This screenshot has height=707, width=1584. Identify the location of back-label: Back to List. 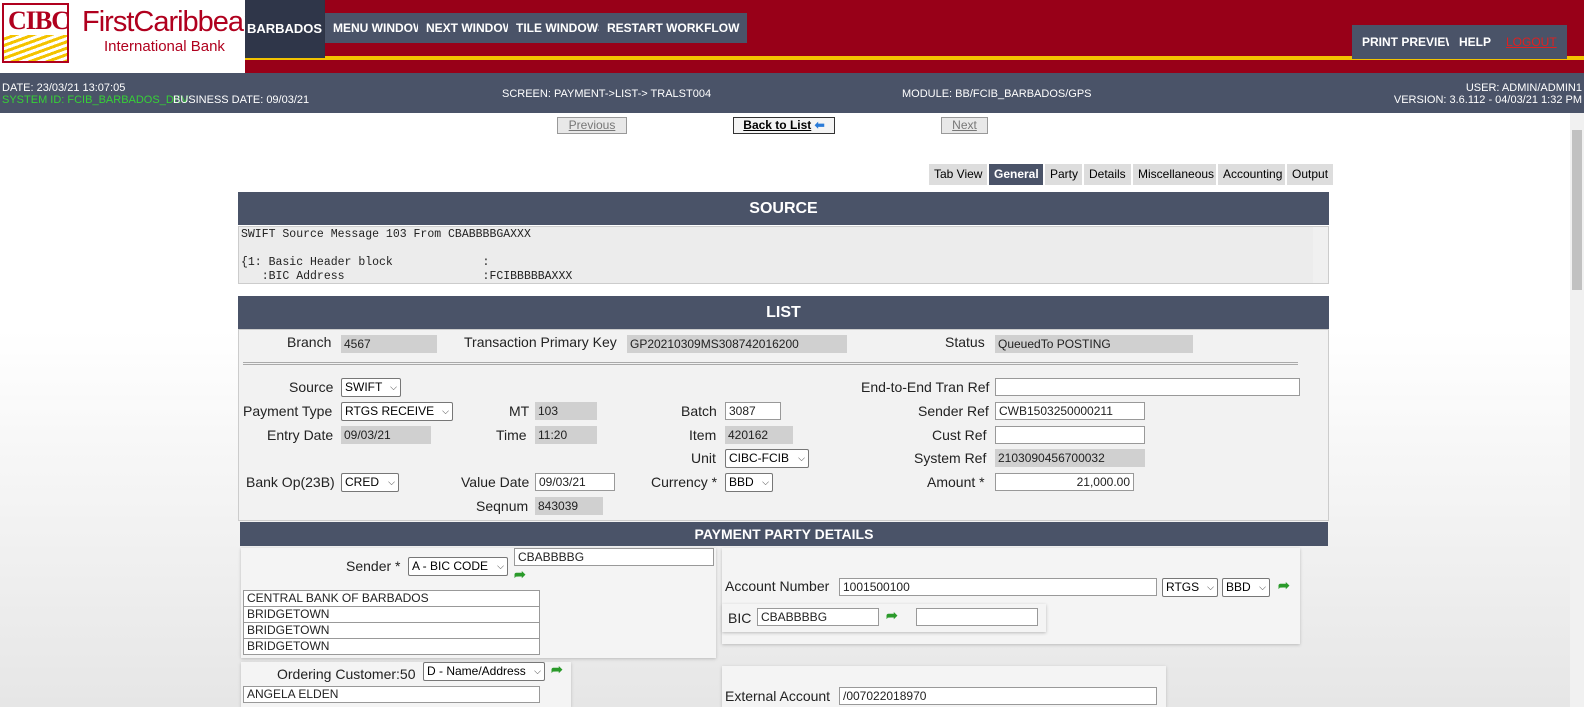
(777, 125).